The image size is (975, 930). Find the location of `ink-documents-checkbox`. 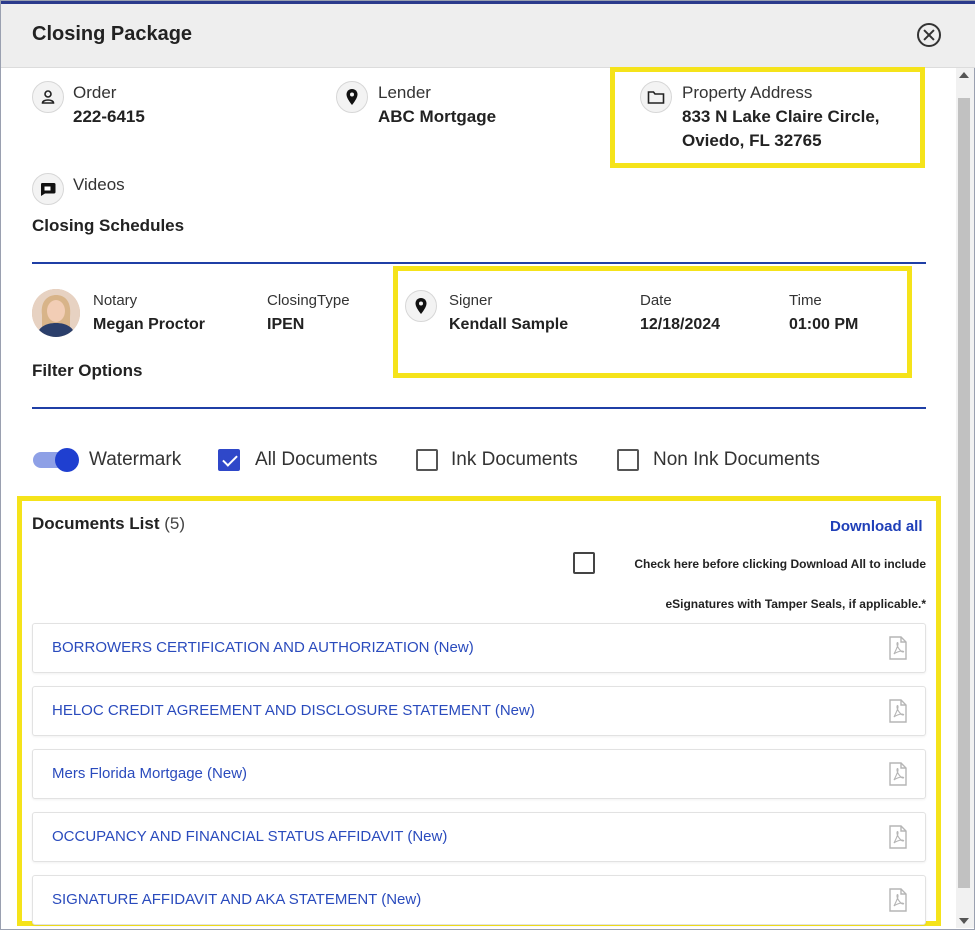

ink-documents-checkbox is located at coordinates (427, 460).